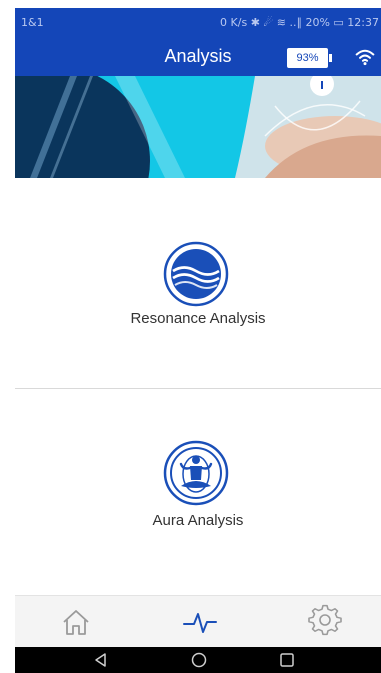 The width and height of the screenshot is (381, 673). I want to click on resonance-analysis-label: Resonance Analysis, so click(198, 318).